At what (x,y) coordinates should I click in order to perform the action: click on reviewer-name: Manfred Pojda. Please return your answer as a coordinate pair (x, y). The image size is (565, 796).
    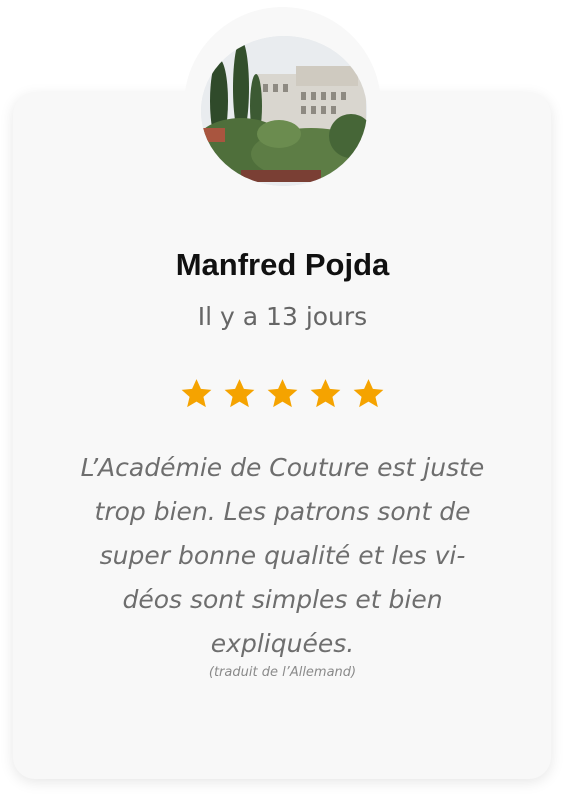
    Looking at the image, I should click on (282, 264).